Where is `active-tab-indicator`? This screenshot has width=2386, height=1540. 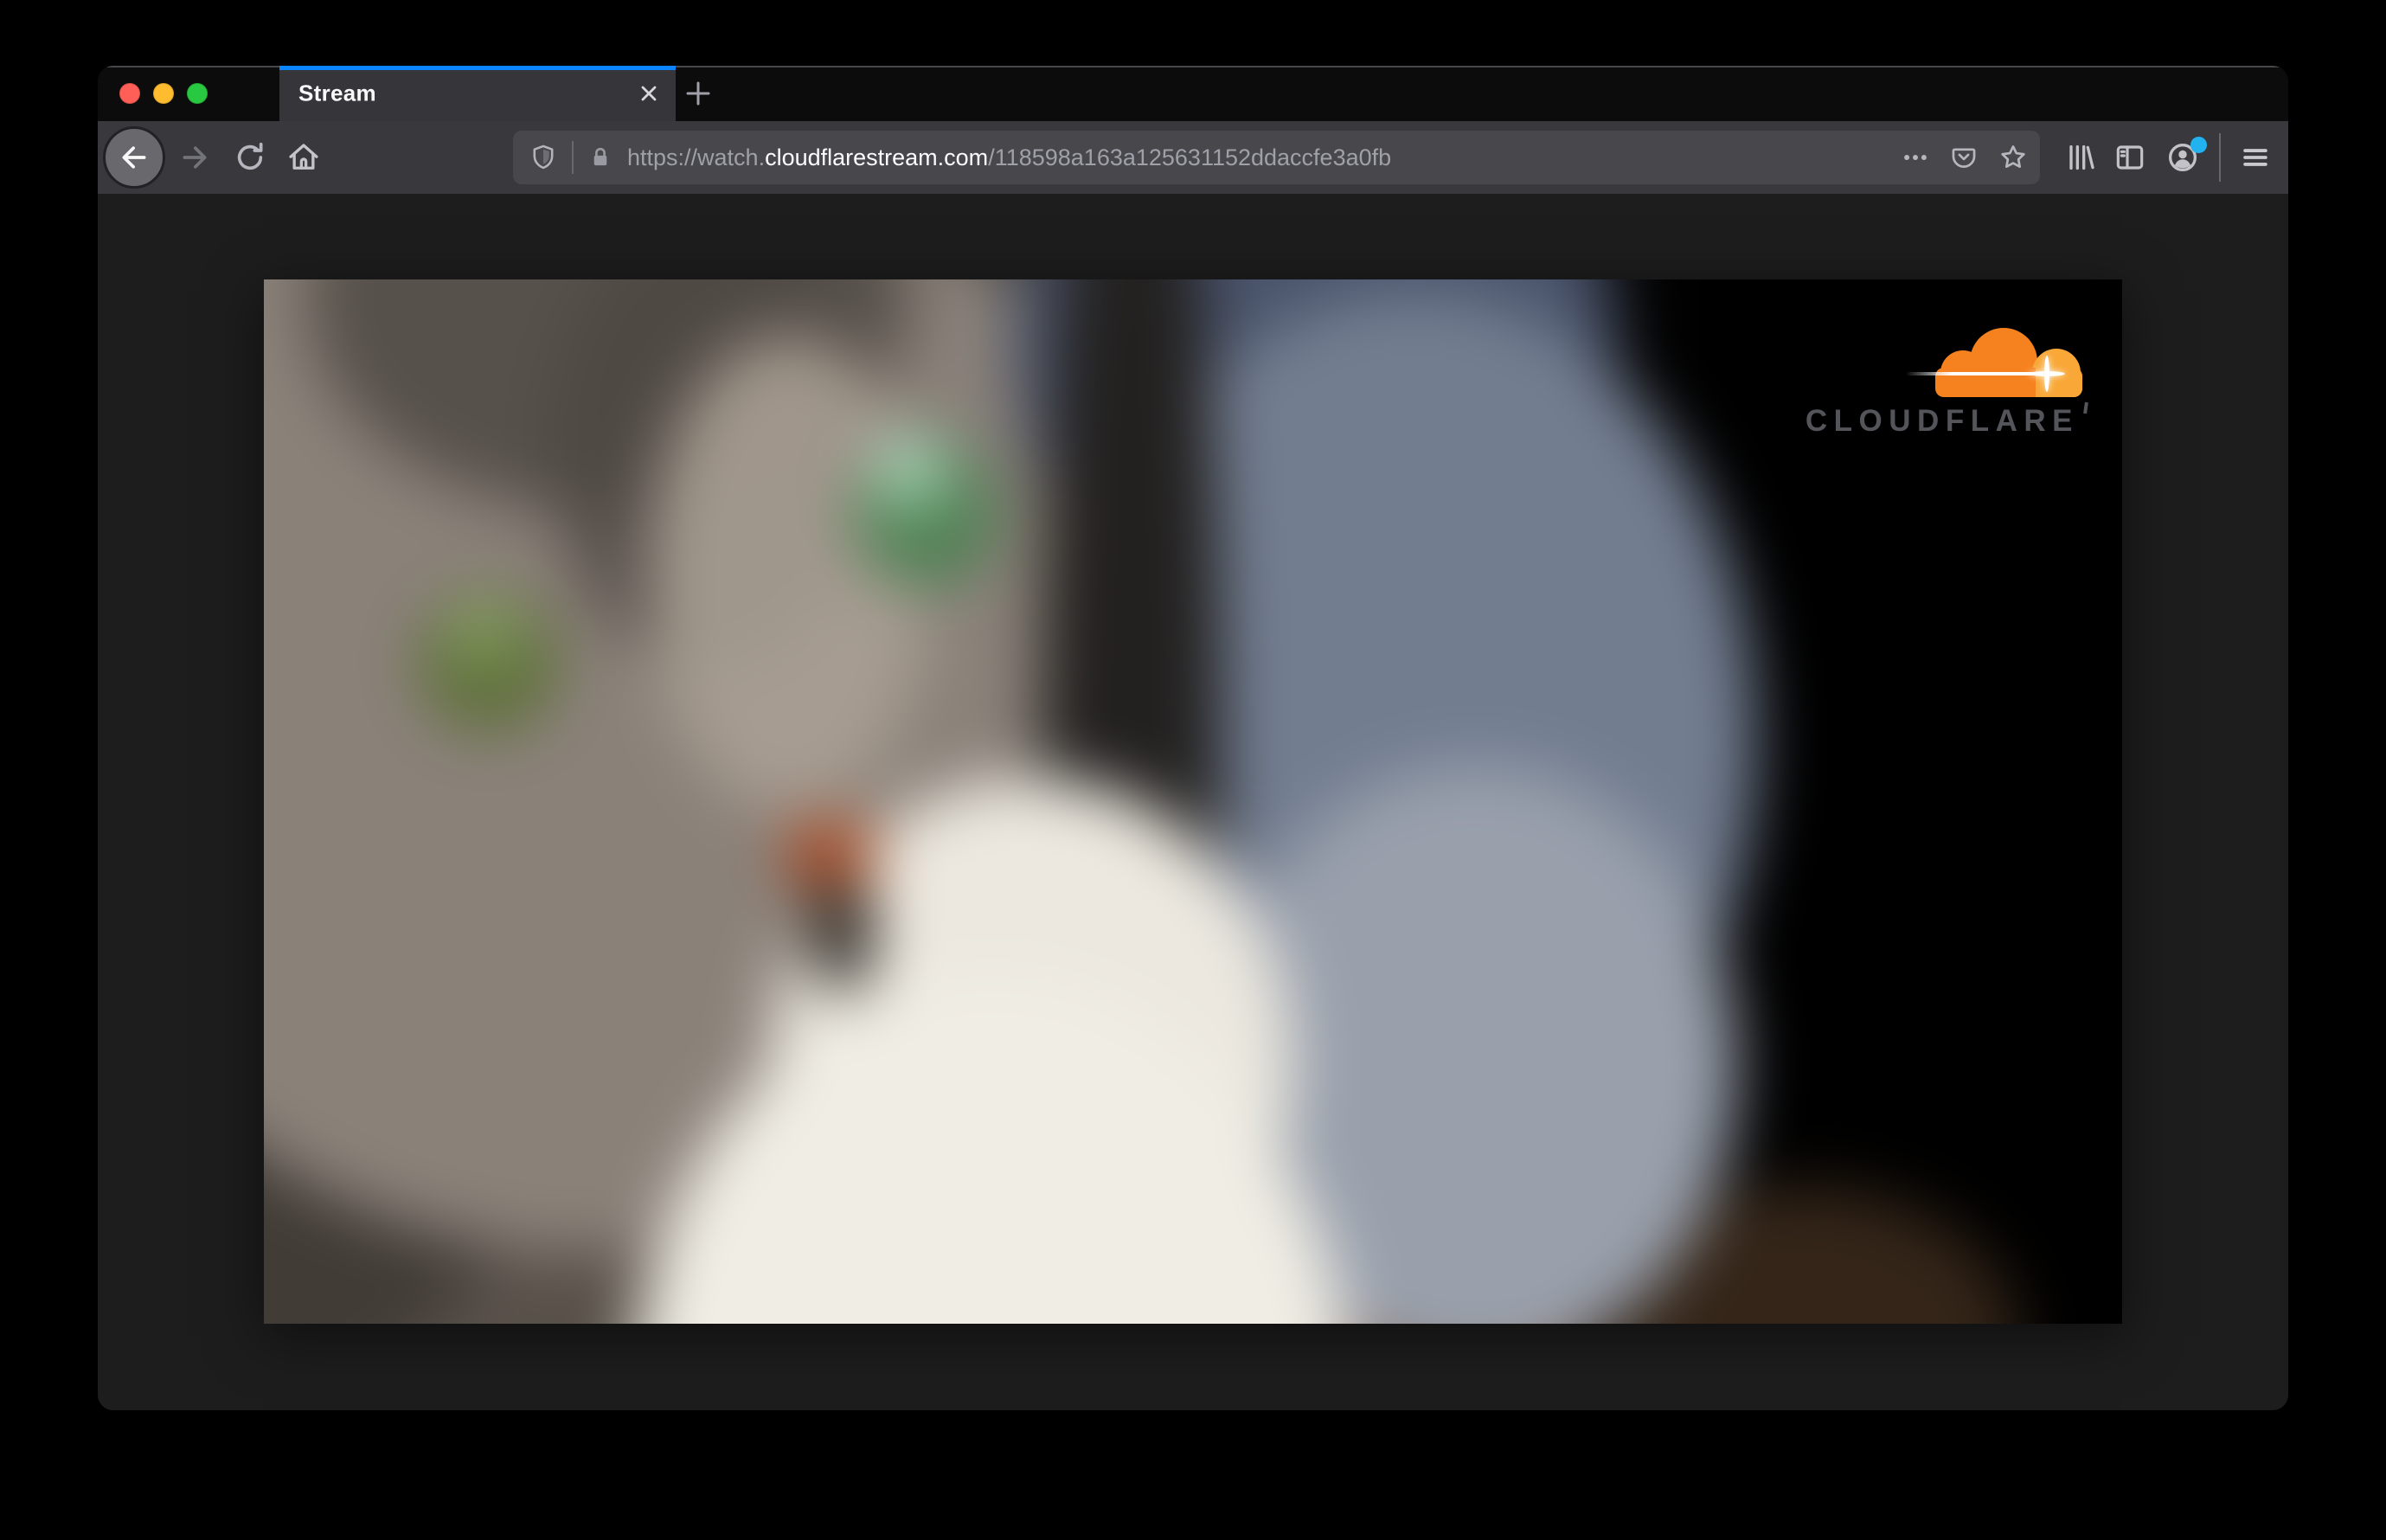 active-tab-indicator is located at coordinates (478, 68).